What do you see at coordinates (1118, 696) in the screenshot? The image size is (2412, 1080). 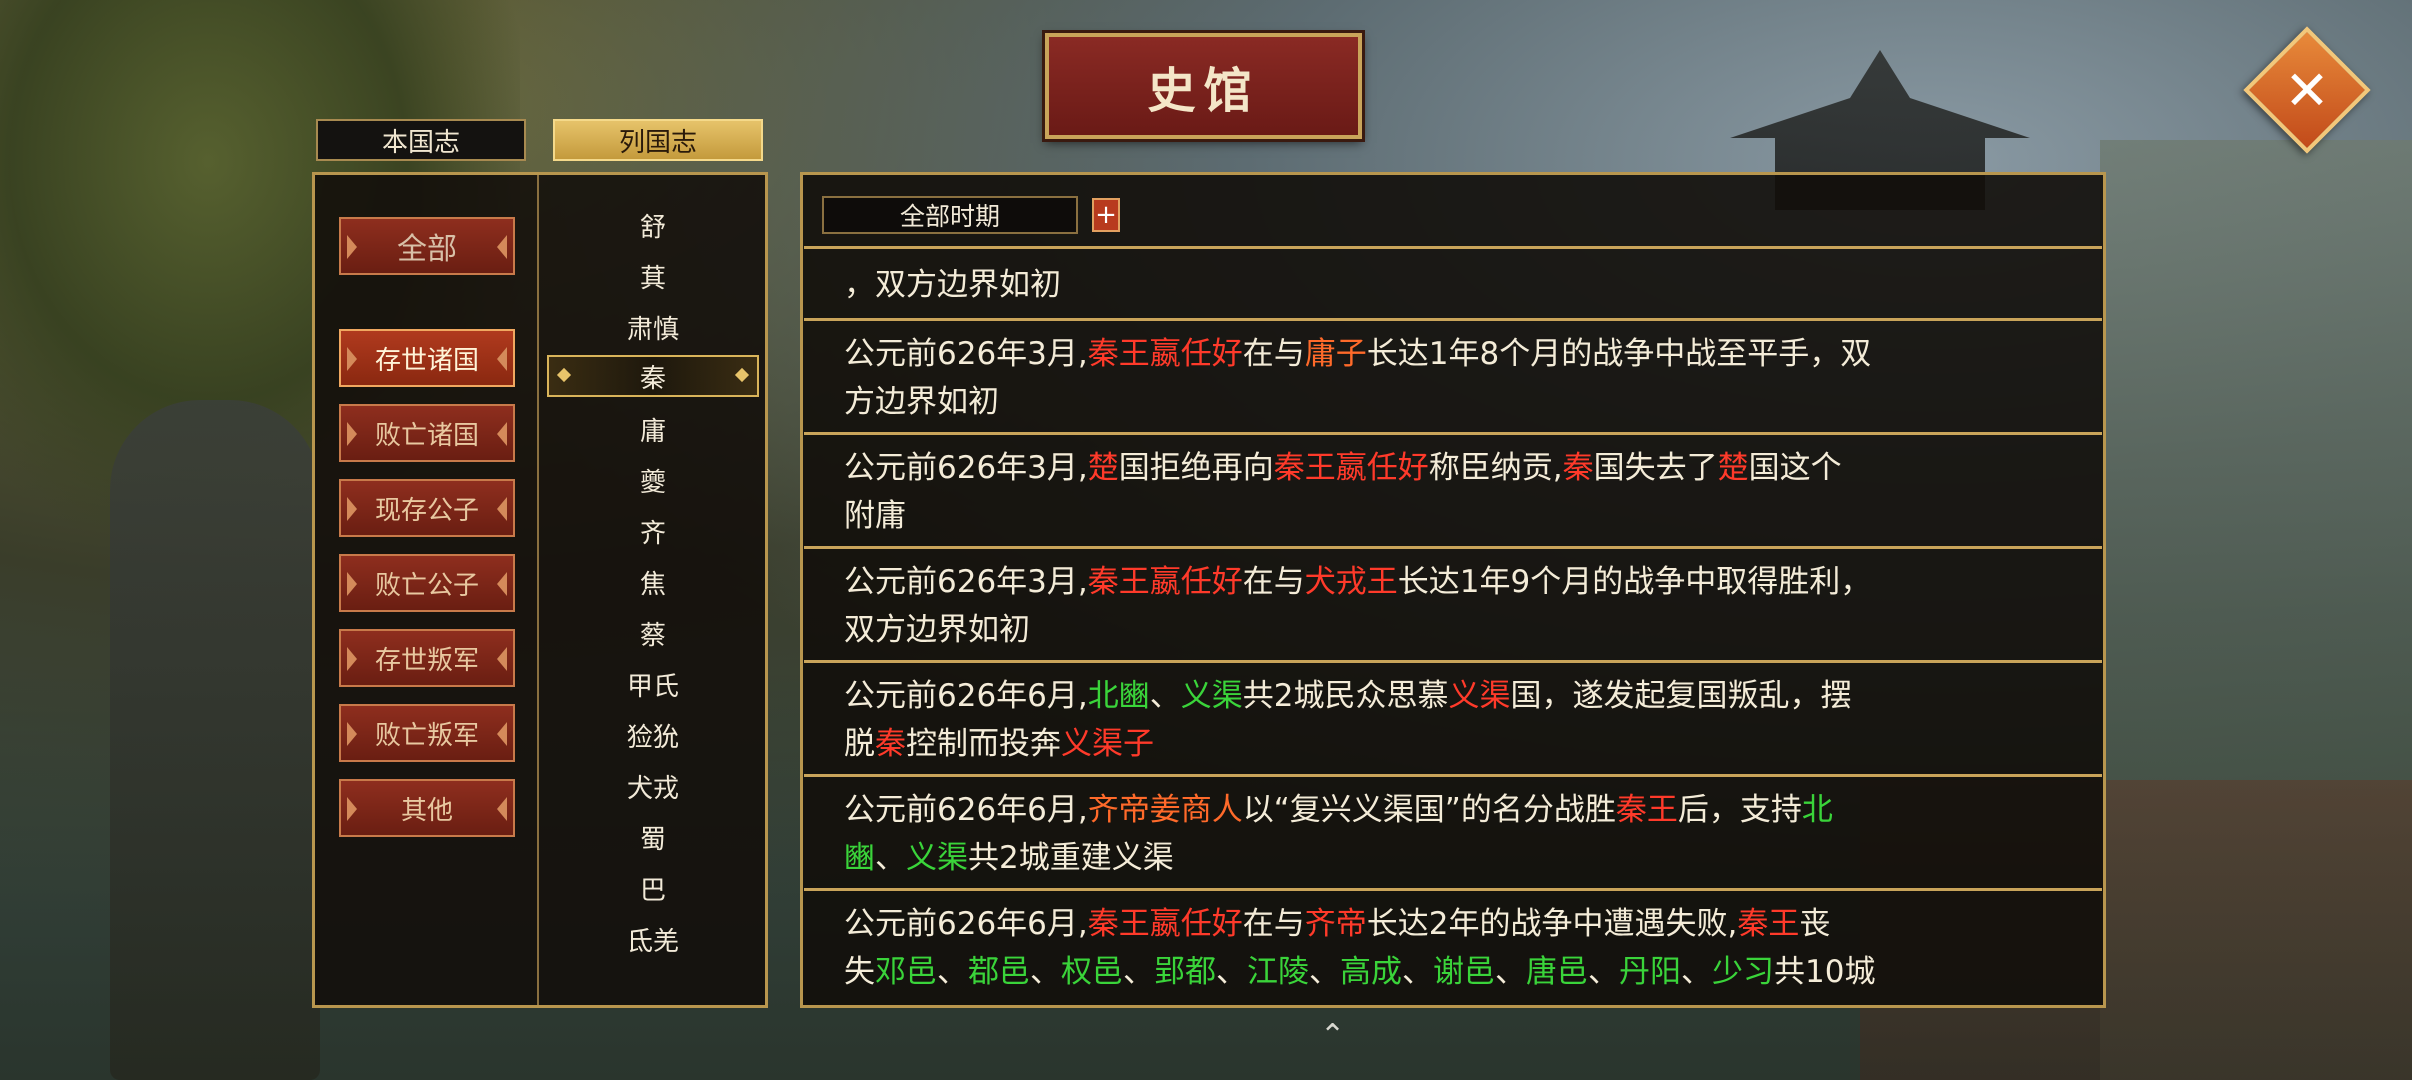 I see `highlight-text: 北豳` at bounding box center [1118, 696].